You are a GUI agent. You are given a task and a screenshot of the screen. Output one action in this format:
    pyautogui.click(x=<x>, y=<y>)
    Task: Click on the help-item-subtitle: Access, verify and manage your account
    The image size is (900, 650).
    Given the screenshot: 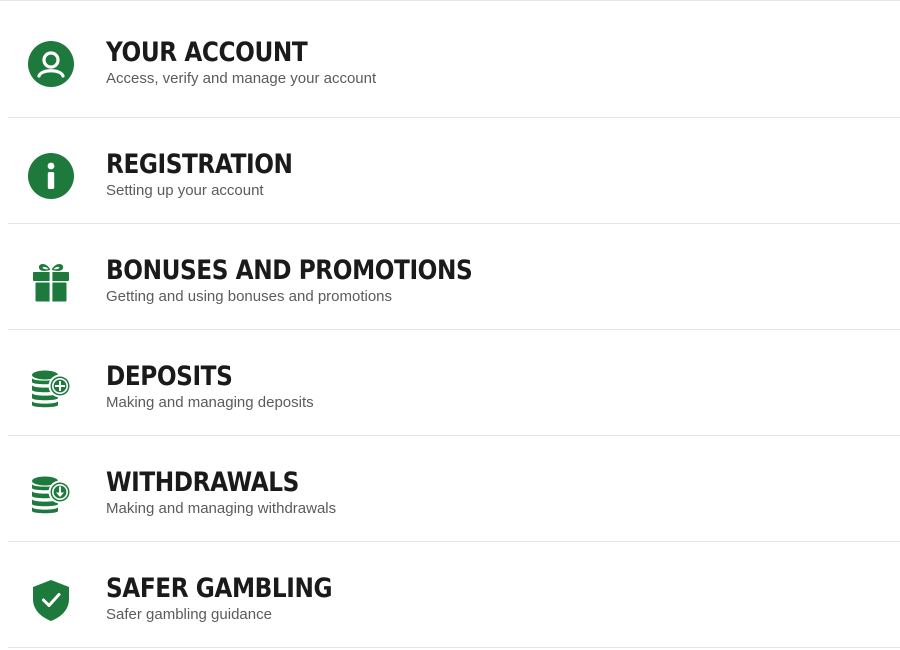 What is the action you would take?
    pyautogui.click(x=241, y=78)
    